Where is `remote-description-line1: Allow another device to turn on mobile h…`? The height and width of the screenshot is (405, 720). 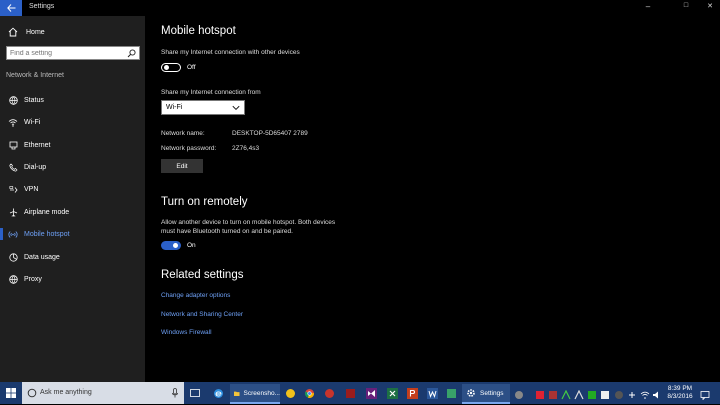
remote-description-line1: Allow another device to turn on mobile h… is located at coordinates (248, 222).